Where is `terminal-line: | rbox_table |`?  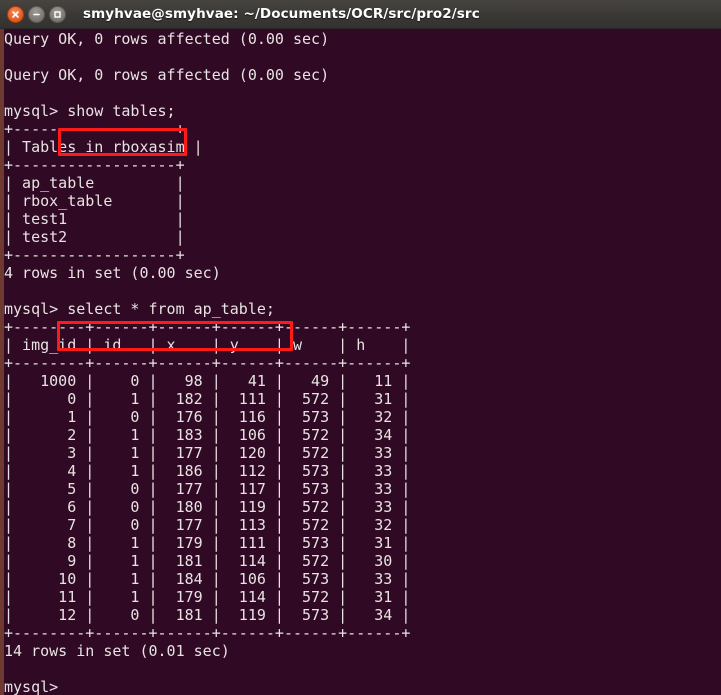 terminal-line: | rbox_table | is located at coordinates (94, 201).